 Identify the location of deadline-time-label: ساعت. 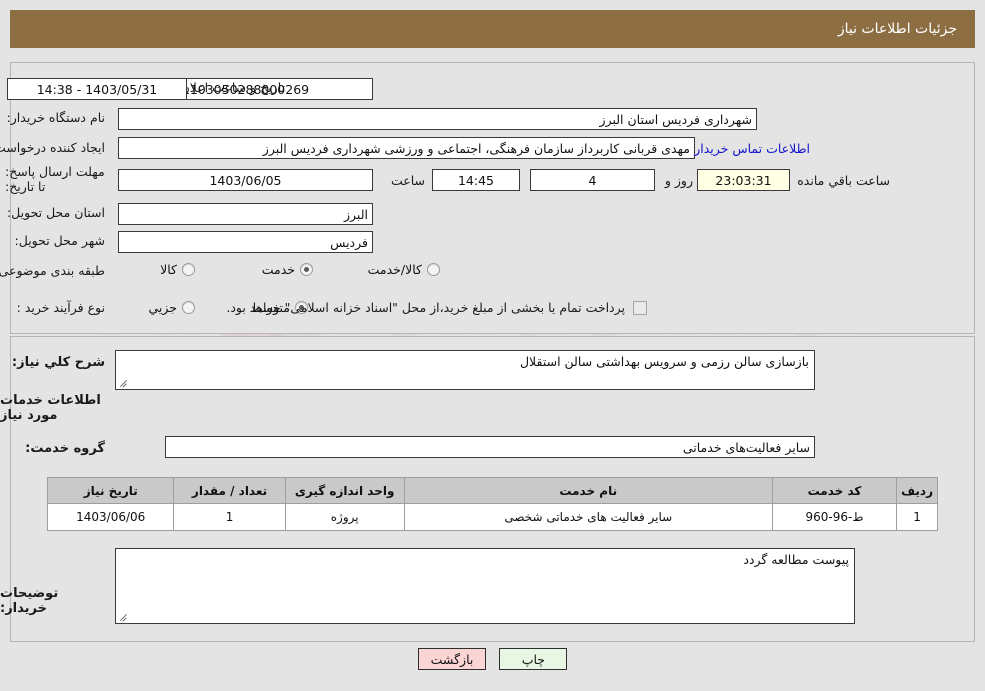
(407, 180).